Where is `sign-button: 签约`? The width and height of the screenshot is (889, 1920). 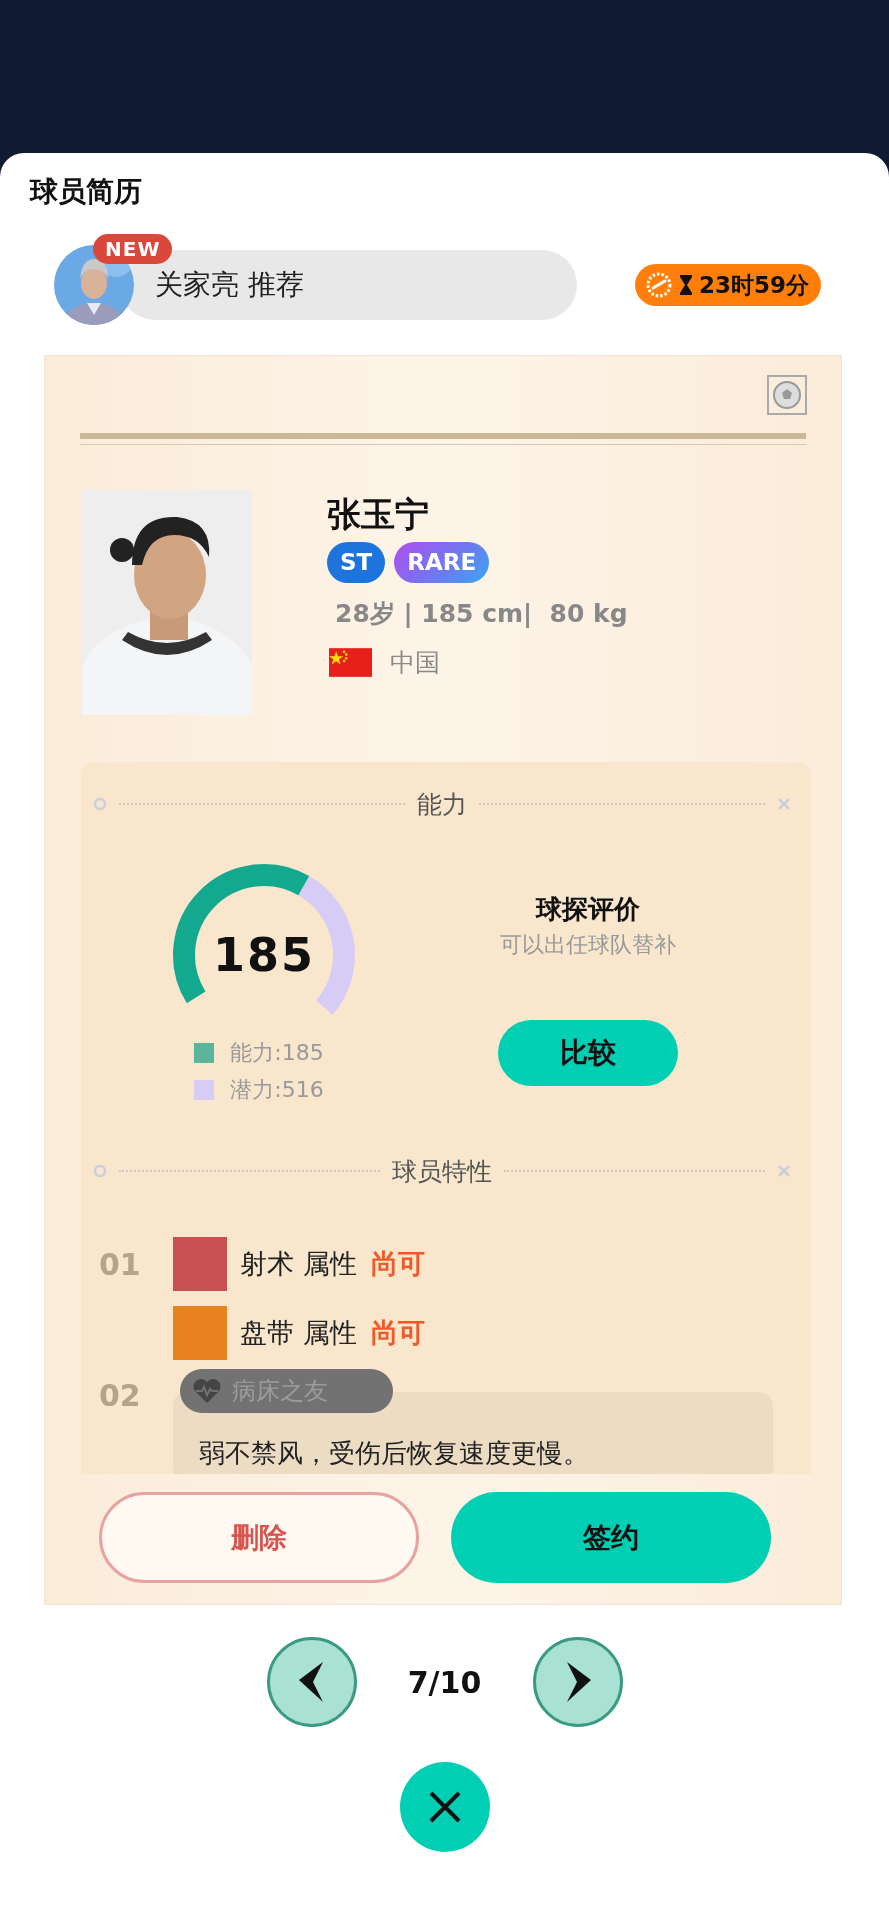 sign-button: 签约 is located at coordinates (611, 1537).